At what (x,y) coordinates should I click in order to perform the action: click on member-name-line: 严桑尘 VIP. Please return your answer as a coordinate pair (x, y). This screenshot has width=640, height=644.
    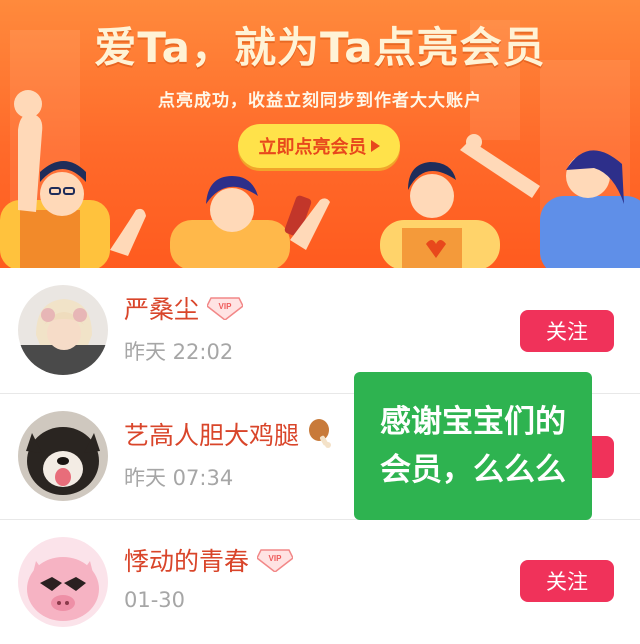
    Looking at the image, I should click on (184, 308).